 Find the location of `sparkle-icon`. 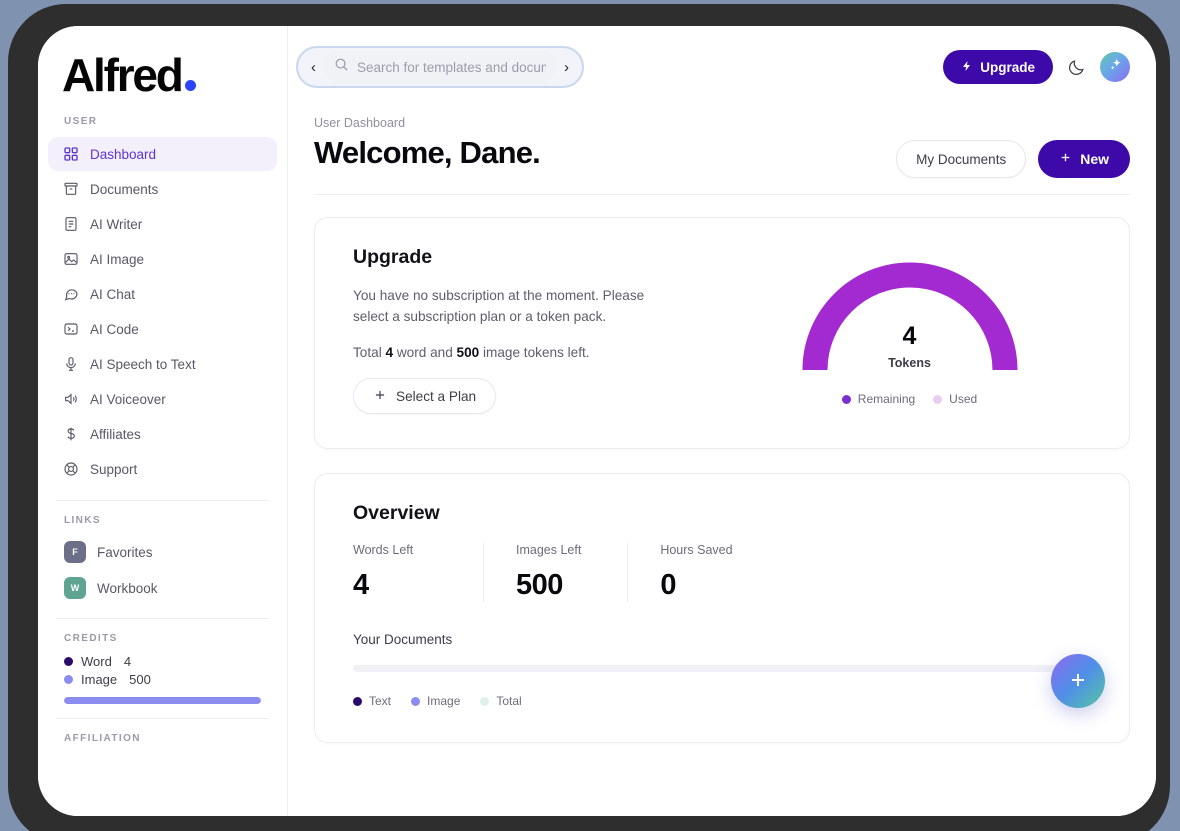

sparkle-icon is located at coordinates (1115, 67).